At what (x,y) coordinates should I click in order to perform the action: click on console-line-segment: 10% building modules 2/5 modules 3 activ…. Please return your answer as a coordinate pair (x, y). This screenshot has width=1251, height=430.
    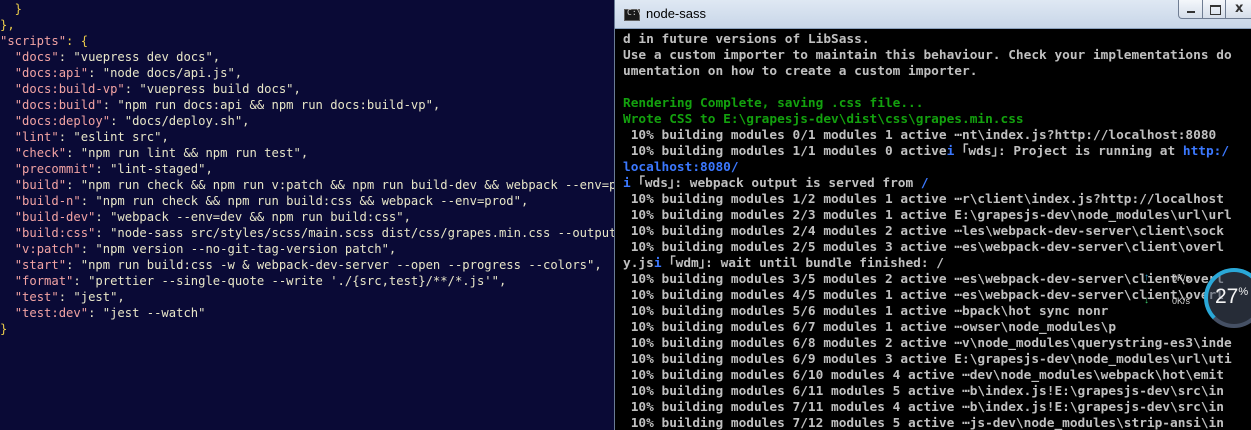
    Looking at the image, I should click on (923, 247).